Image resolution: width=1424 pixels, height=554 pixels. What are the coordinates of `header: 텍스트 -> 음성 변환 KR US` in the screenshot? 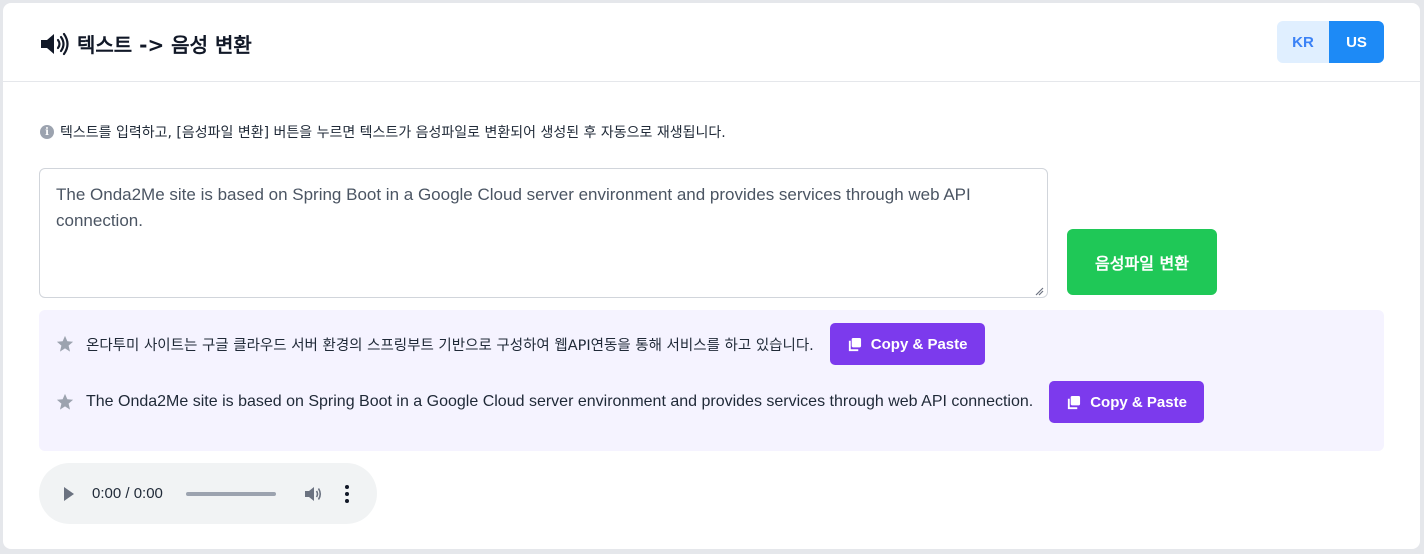 It's located at (711, 42).